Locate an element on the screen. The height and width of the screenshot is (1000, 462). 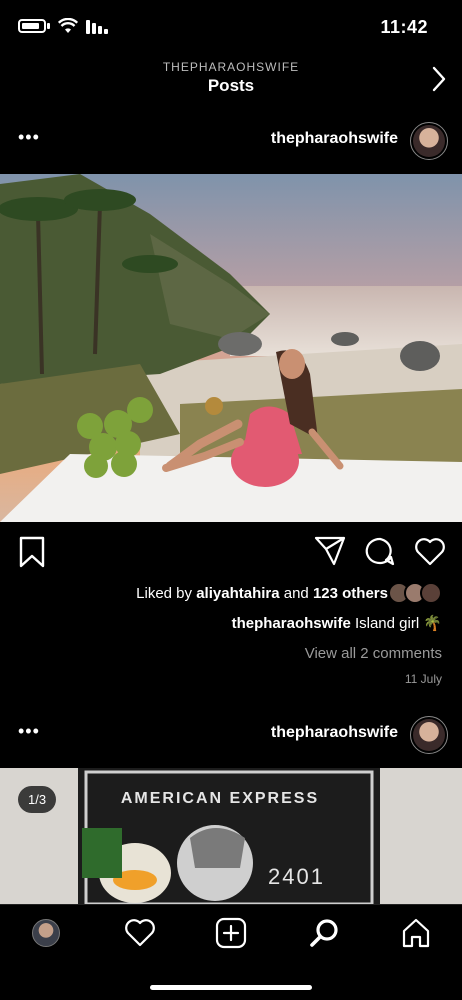
comment-icon is located at coordinates (380, 553).